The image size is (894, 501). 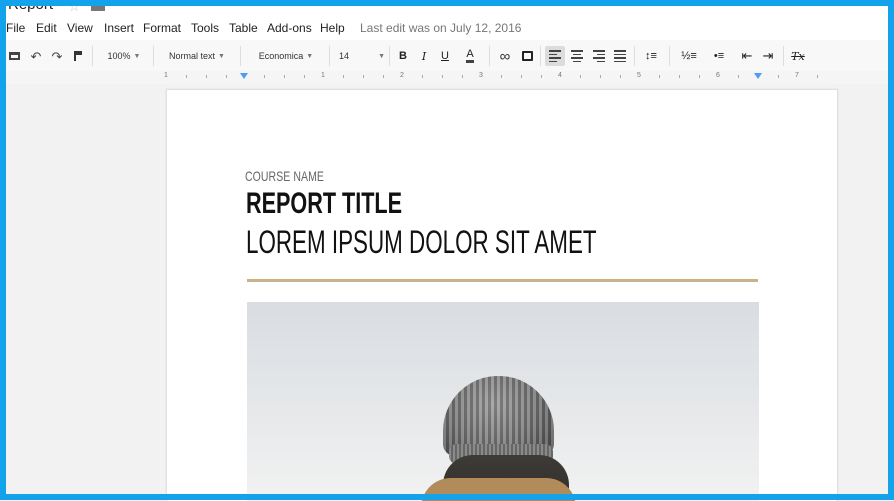 What do you see at coordinates (205, 28) in the screenshot?
I see `menu-tools: Tools` at bounding box center [205, 28].